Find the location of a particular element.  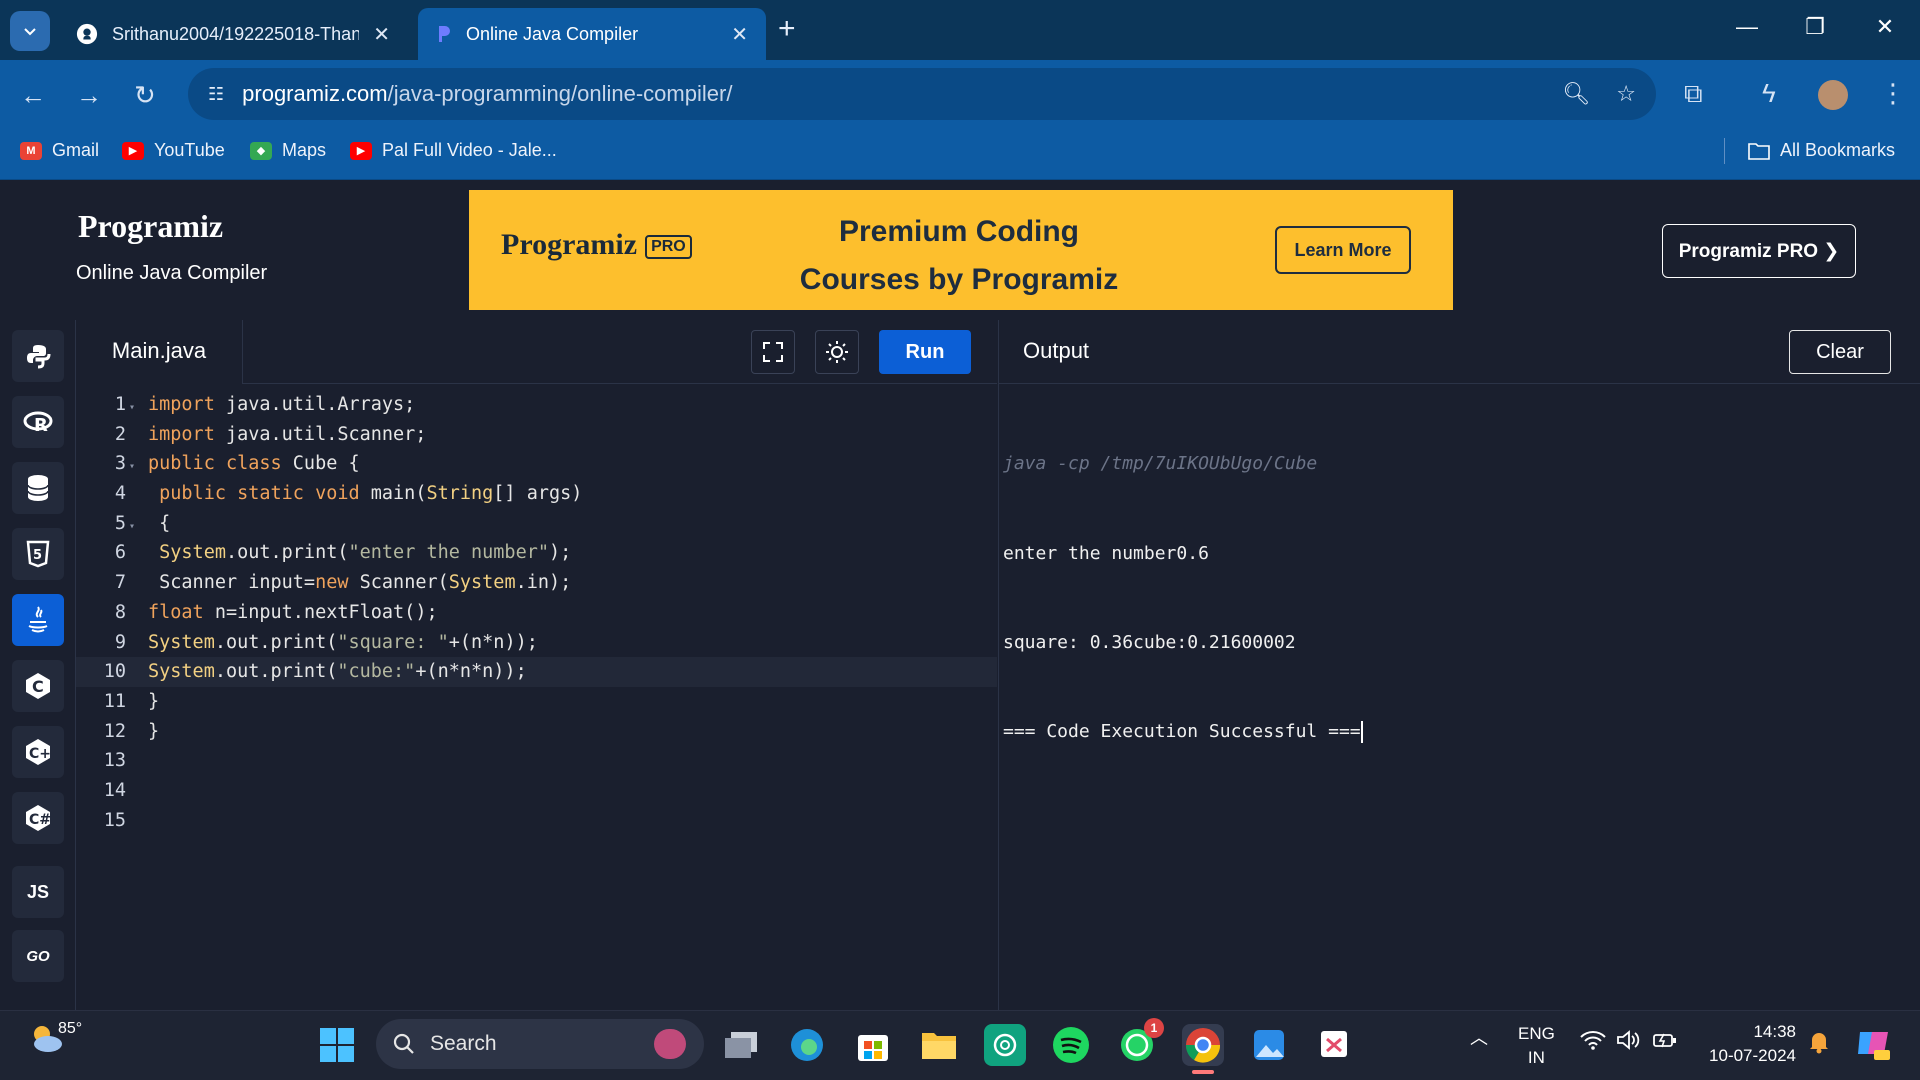

r-icon: R is located at coordinates (38, 422).